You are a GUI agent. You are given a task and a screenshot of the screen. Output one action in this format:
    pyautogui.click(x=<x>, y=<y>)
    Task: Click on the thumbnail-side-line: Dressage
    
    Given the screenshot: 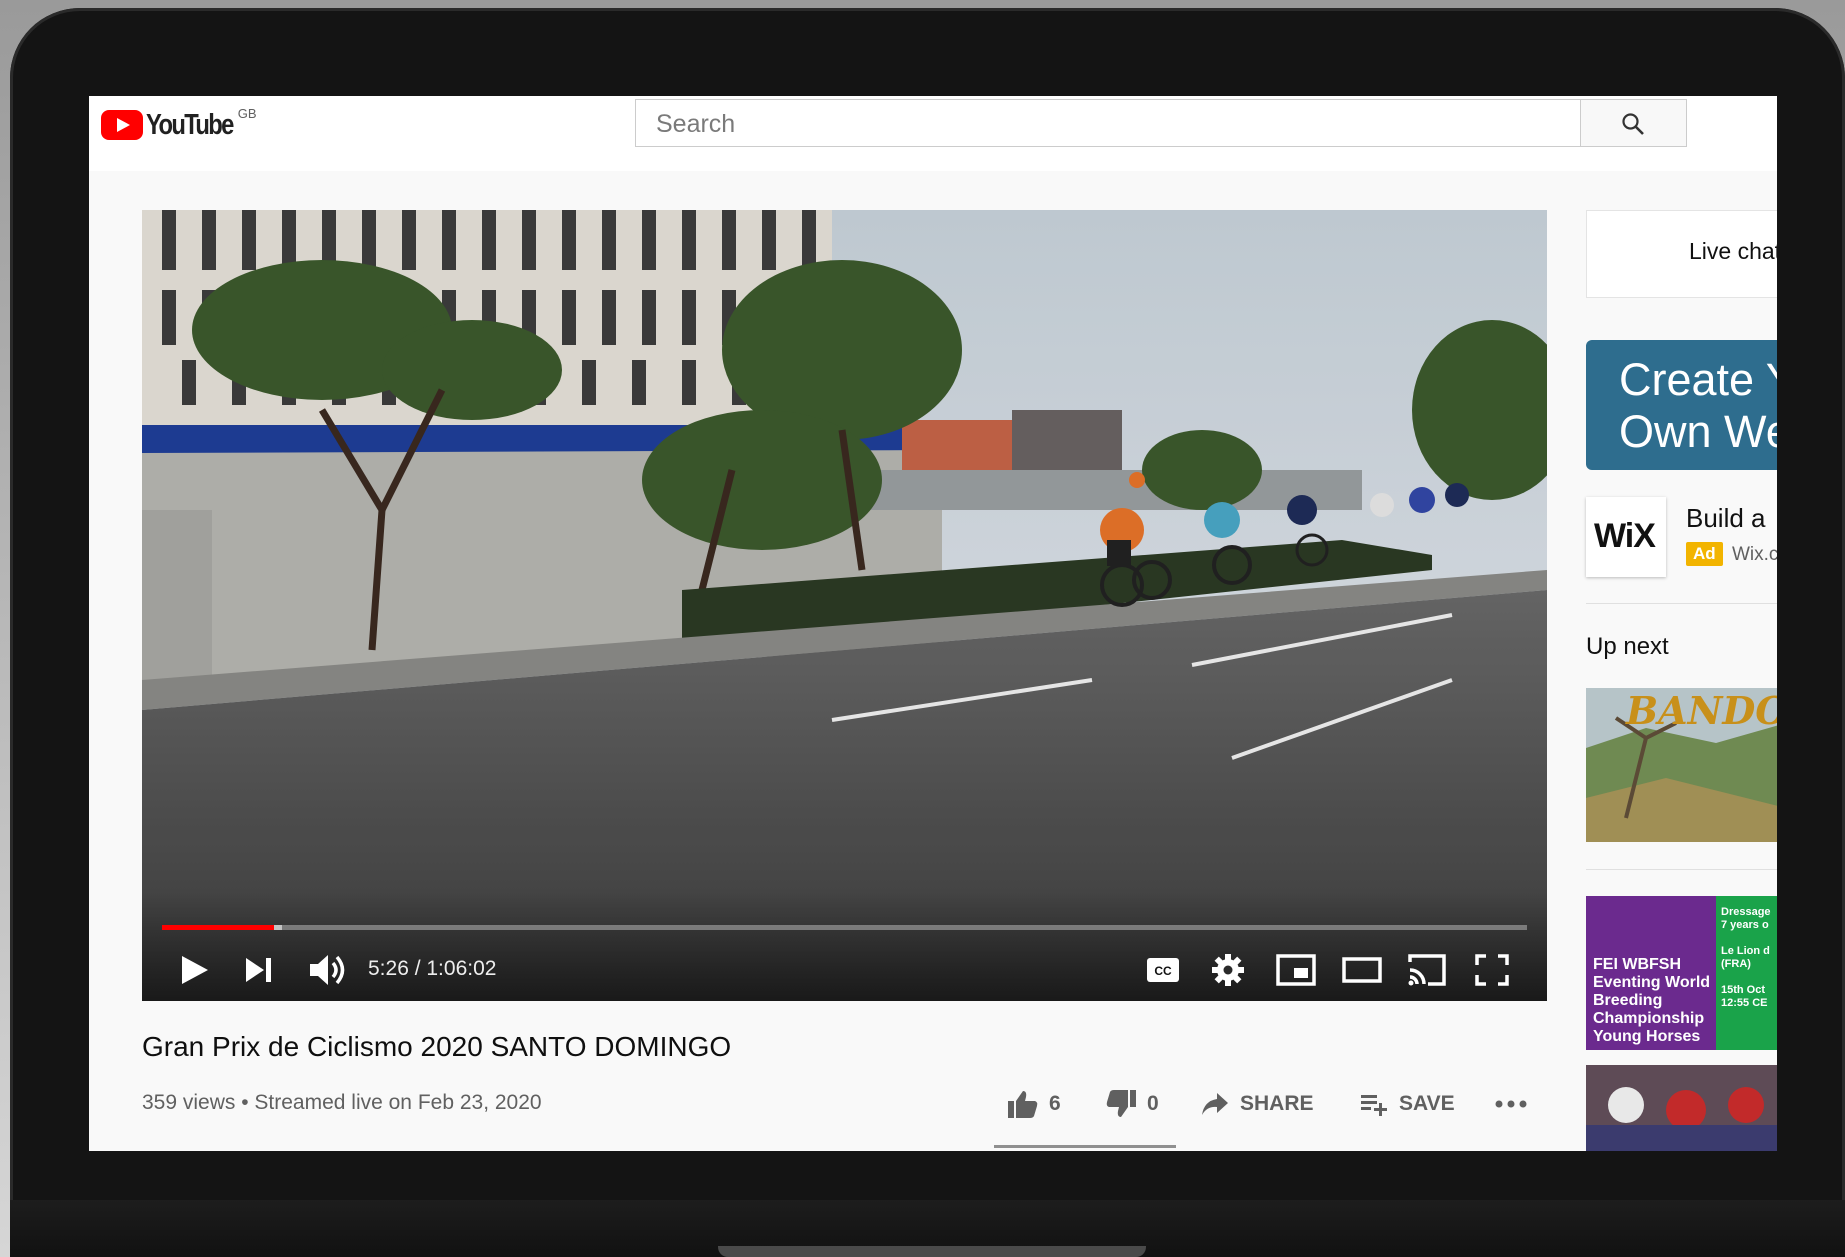 What is the action you would take?
    pyautogui.click(x=1746, y=912)
    